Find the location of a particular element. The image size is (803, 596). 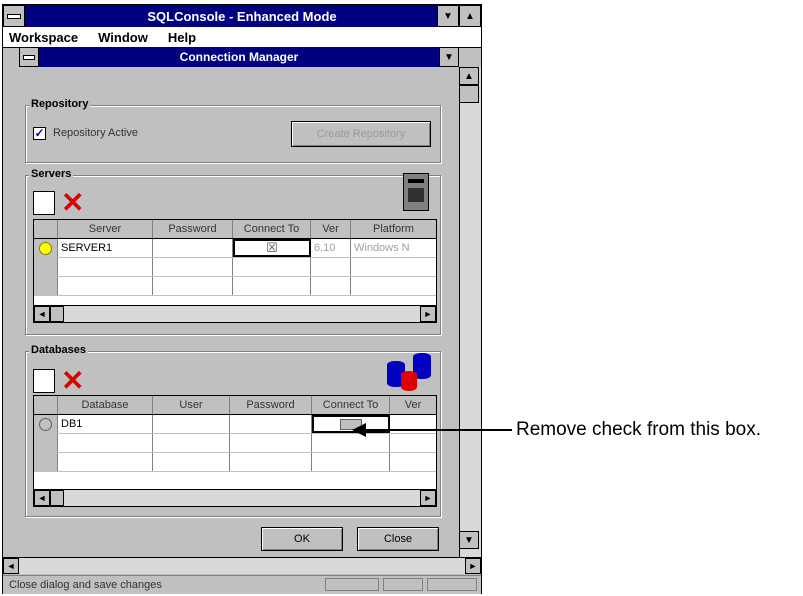

table-row: DB1 is located at coordinates (235, 424).